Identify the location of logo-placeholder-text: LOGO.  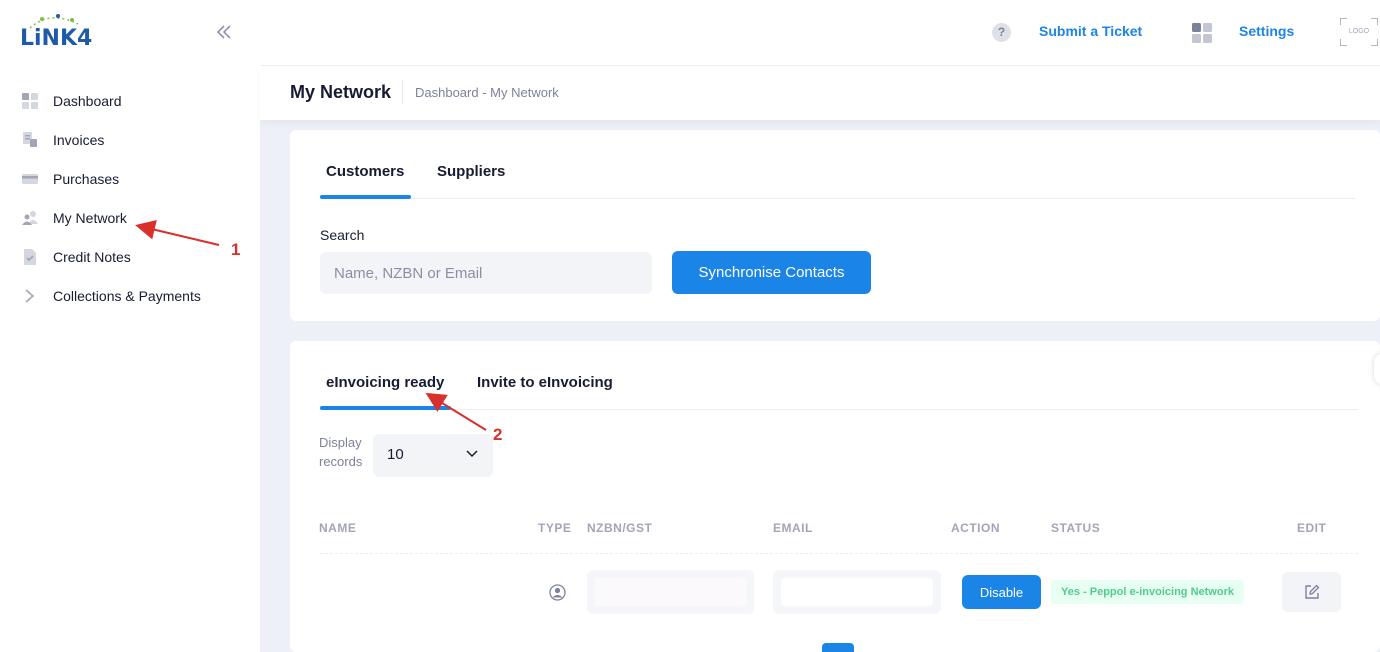
(1359, 31).